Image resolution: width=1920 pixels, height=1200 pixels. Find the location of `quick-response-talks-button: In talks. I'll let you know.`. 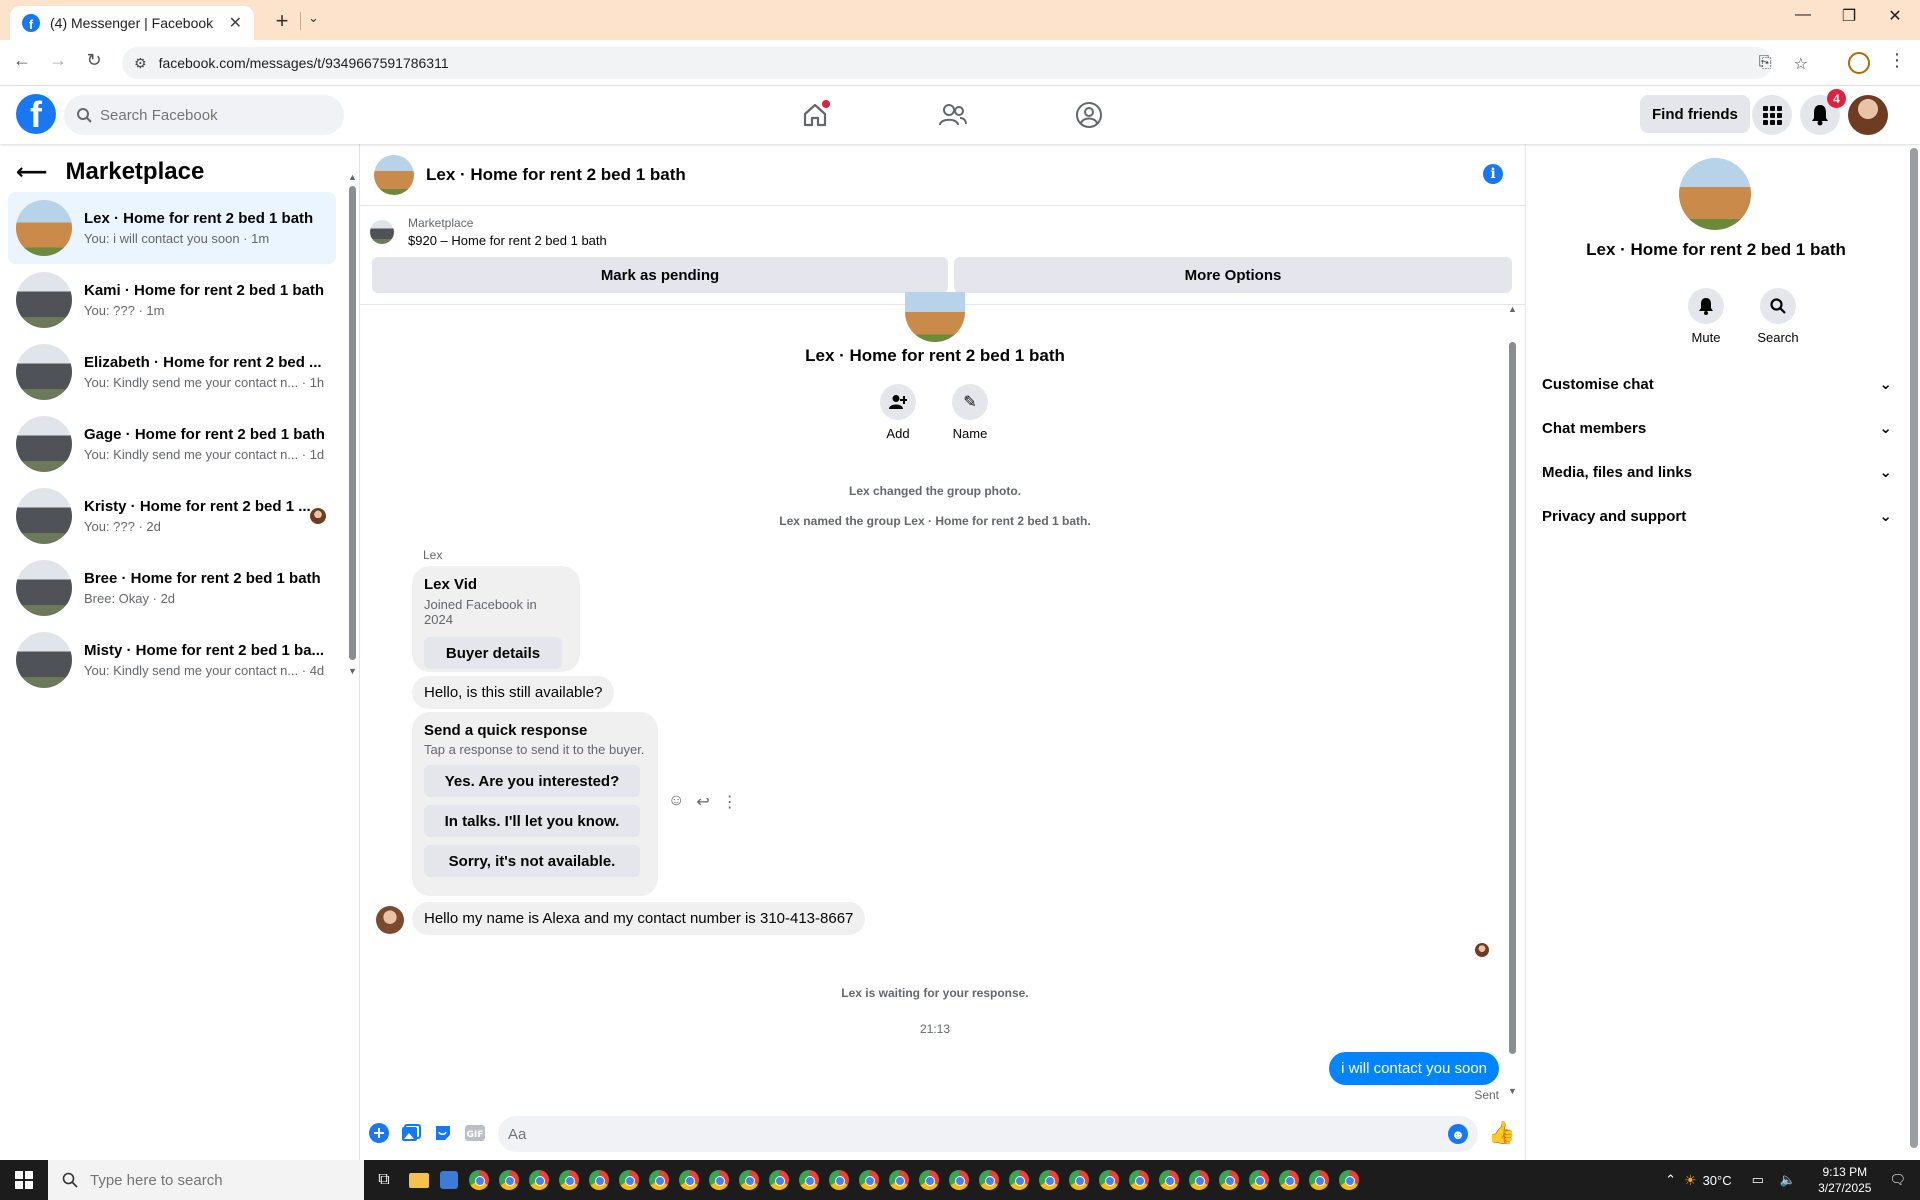

quick-response-talks-button: In talks. I'll let you know. is located at coordinates (532, 821).